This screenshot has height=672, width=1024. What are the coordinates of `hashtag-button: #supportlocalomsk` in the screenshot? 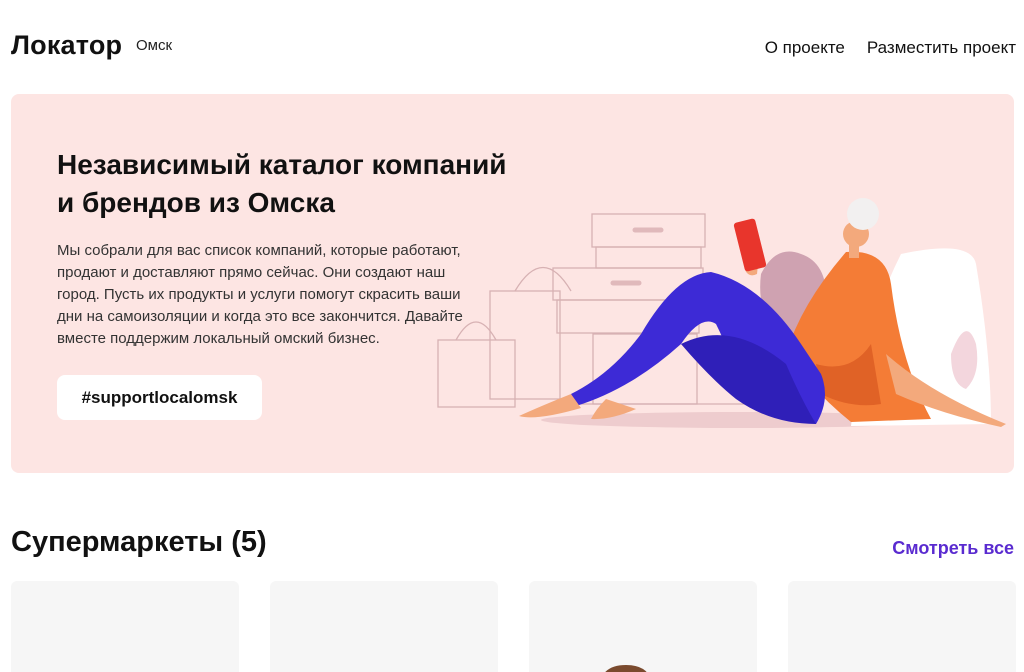 It's located at (159, 397).